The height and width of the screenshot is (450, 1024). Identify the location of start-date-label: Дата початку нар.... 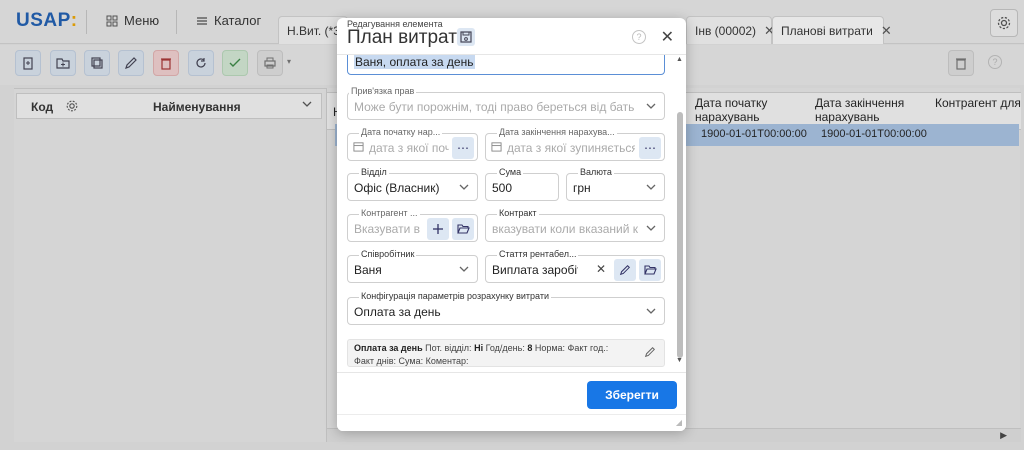
(401, 132).